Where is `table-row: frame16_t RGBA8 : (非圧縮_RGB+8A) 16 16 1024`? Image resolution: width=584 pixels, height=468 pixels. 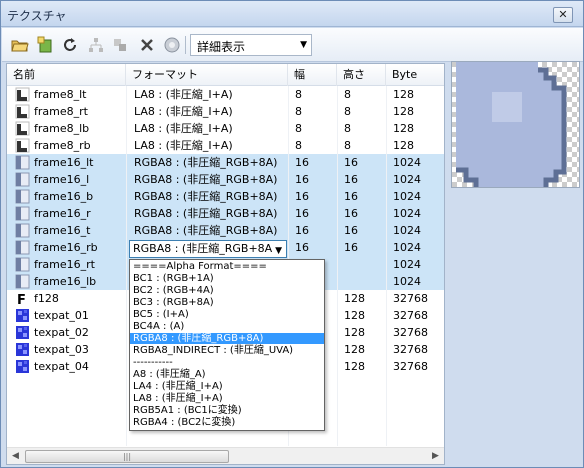
table-row: frame16_t RGBA8 : (非圧縮_RGB+8A) 16 16 1024 is located at coordinates (225, 230).